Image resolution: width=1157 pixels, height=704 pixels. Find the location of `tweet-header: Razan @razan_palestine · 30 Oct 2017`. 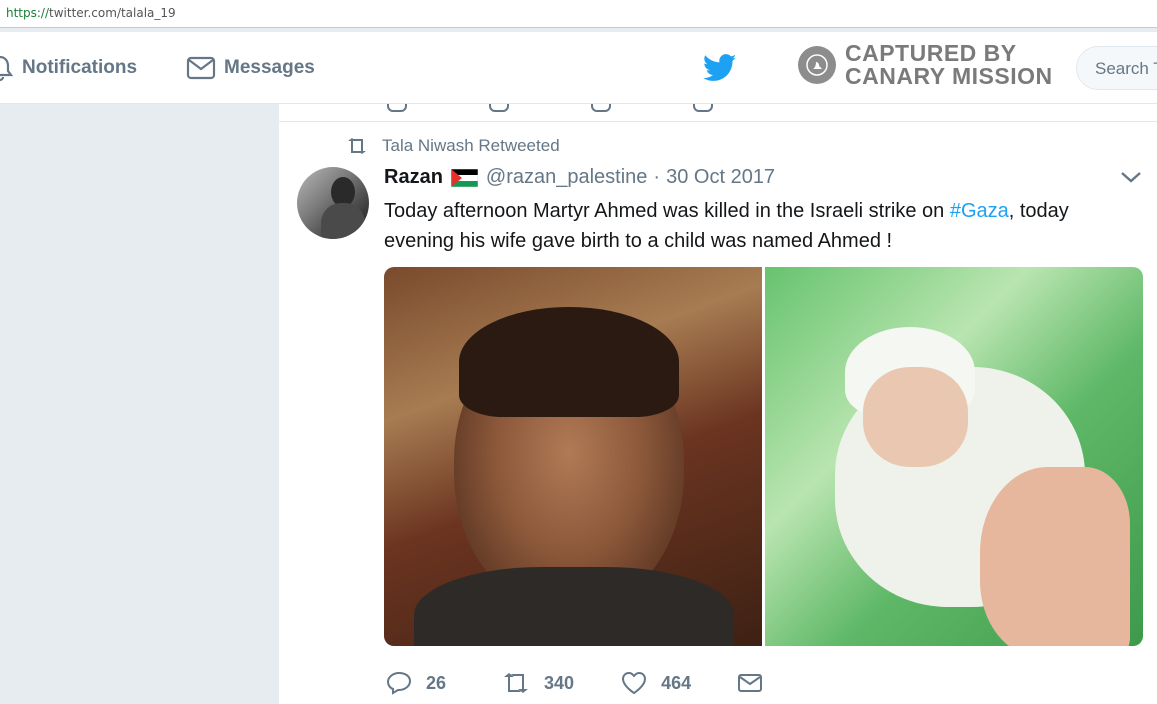

tweet-header: Razan @razan_palestine · 30 Oct 2017 is located at coordinates (579, 177).